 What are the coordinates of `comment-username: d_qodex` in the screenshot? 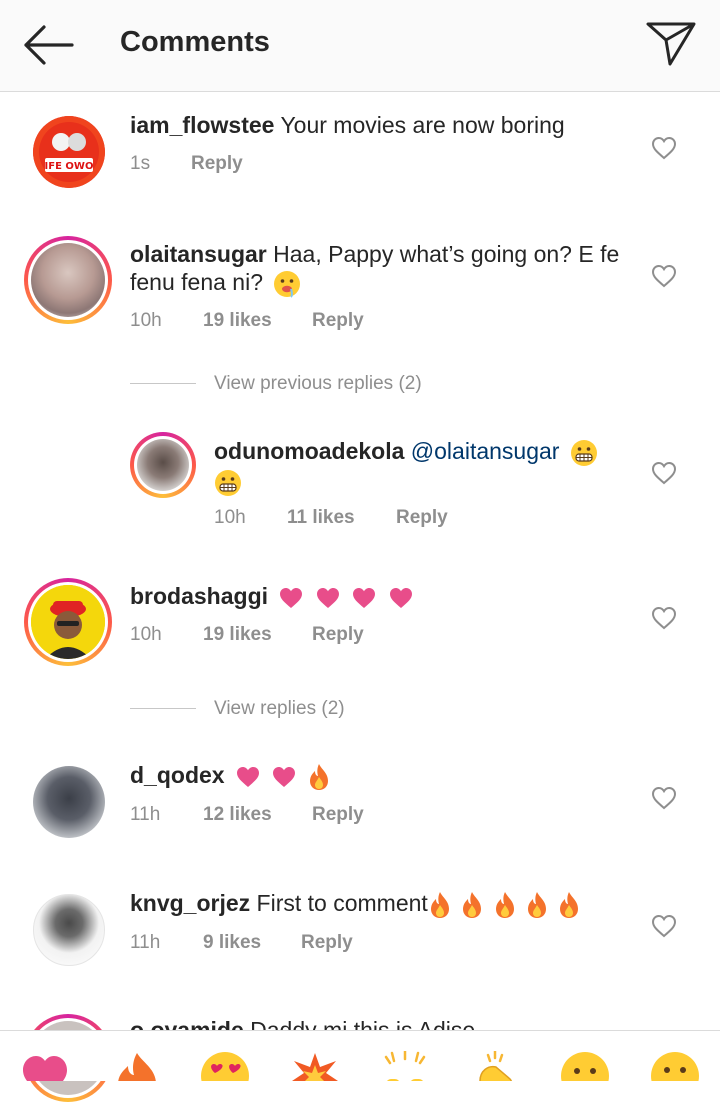 It's located at (177, 775).